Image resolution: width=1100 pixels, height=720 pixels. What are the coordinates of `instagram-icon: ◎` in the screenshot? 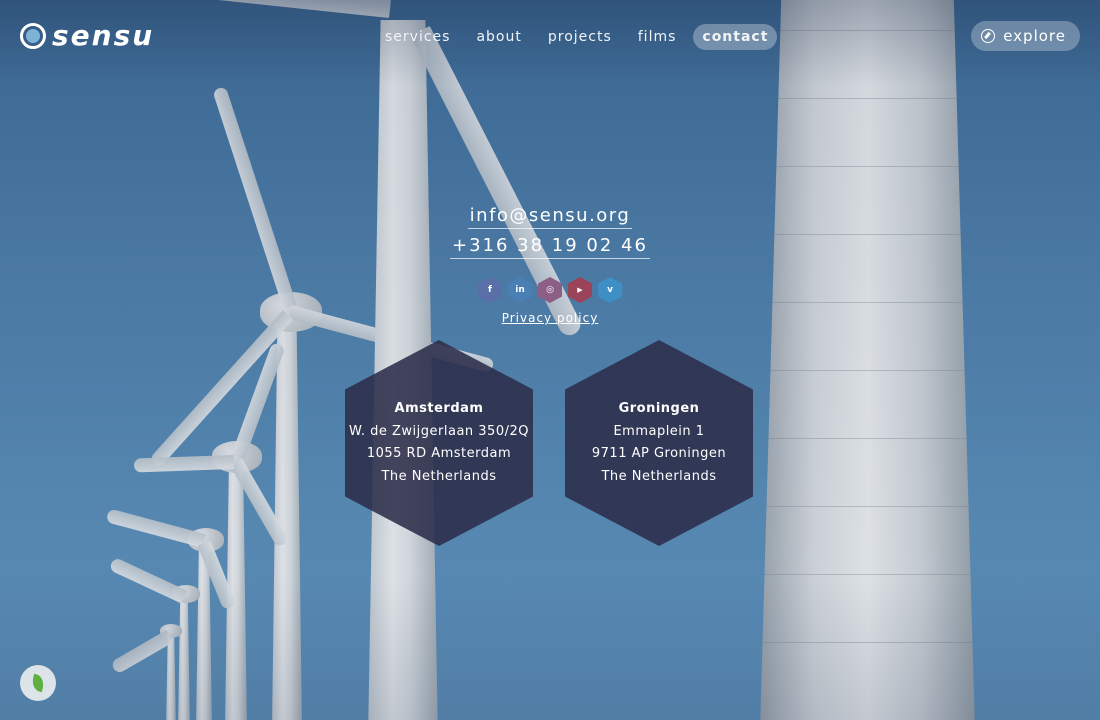 It's located at (550, 290).